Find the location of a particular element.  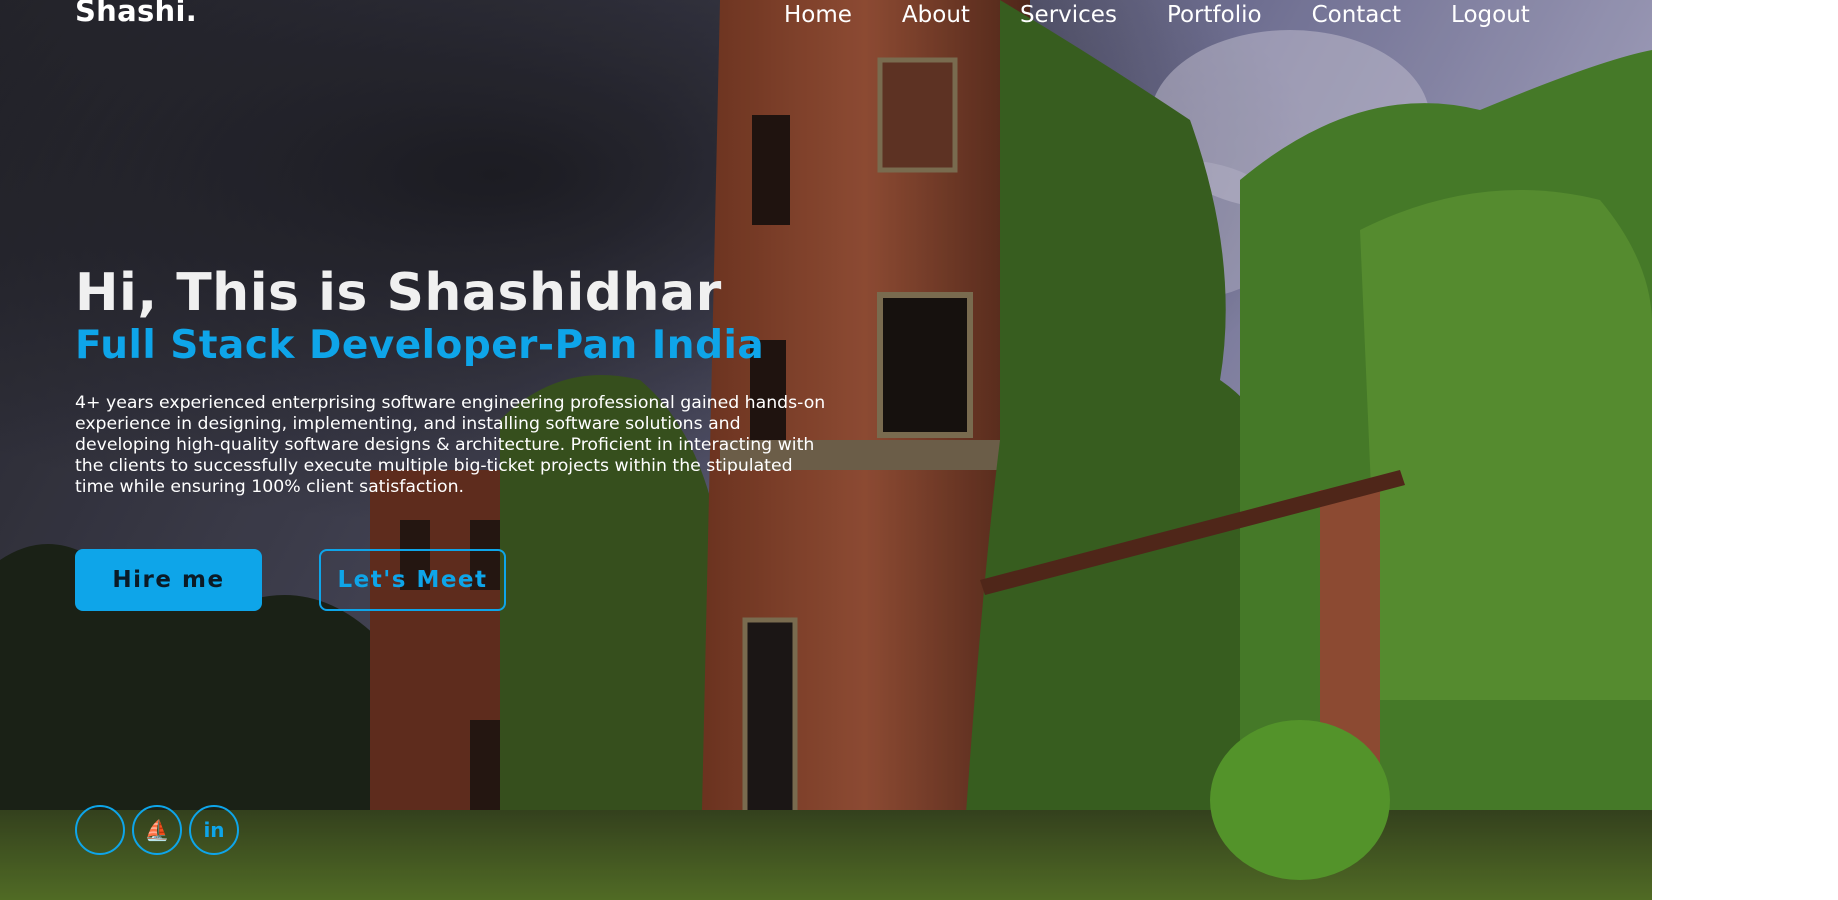

stack-overflow-icon: ⛵ is located at coordinates (157, 830).